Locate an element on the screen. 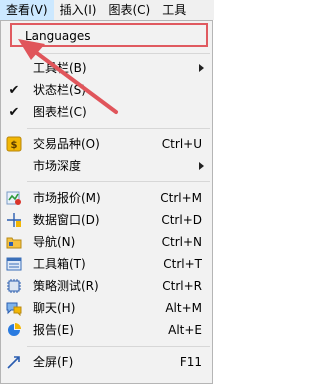 This screenshot has width=320, height=385. dollar-icon: $ is located at coordinates (14, 144).